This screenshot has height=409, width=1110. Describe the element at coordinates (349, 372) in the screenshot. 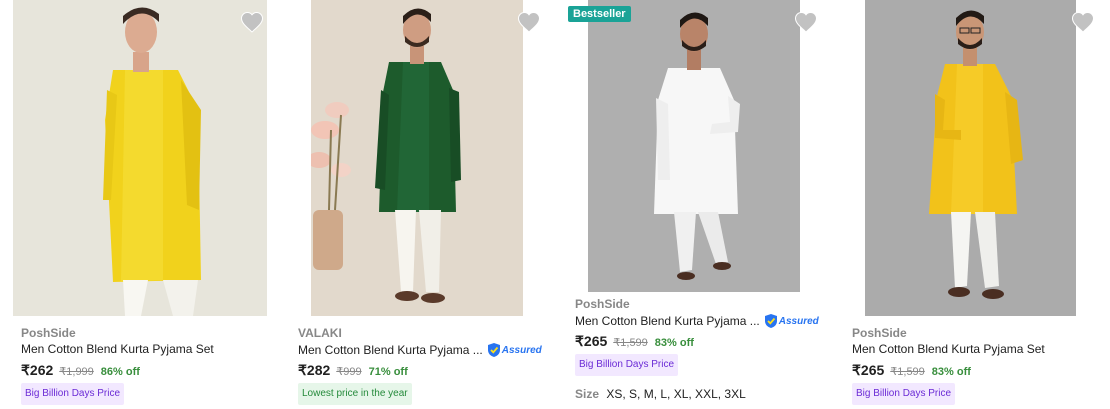

I see `original-price: ₹999` at that location.